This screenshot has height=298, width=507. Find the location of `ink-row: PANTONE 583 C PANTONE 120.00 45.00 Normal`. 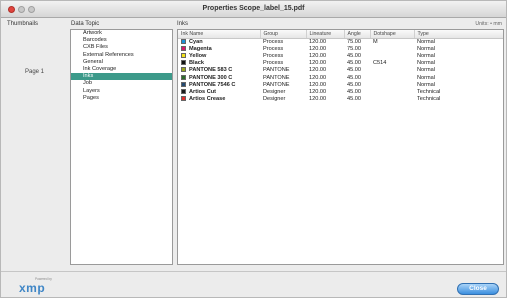

ink-row: PANTONE 583 C PANTONE 120.00 45.00 Normal is located at coordinates (340, 70).